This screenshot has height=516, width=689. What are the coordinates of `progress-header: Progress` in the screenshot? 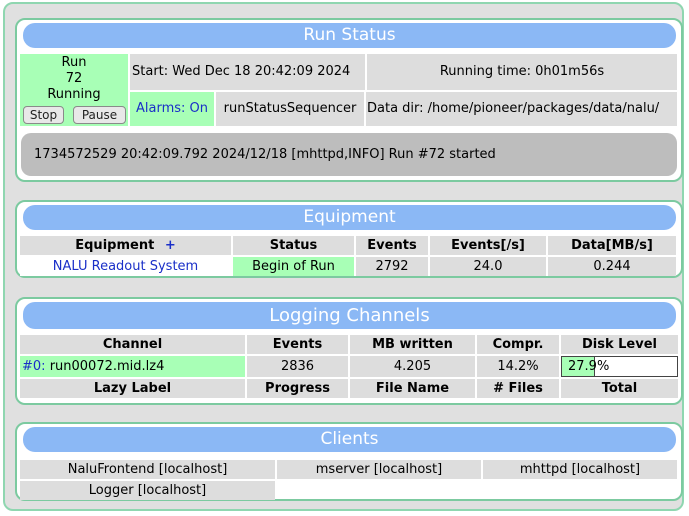 It's located at (297, 388).